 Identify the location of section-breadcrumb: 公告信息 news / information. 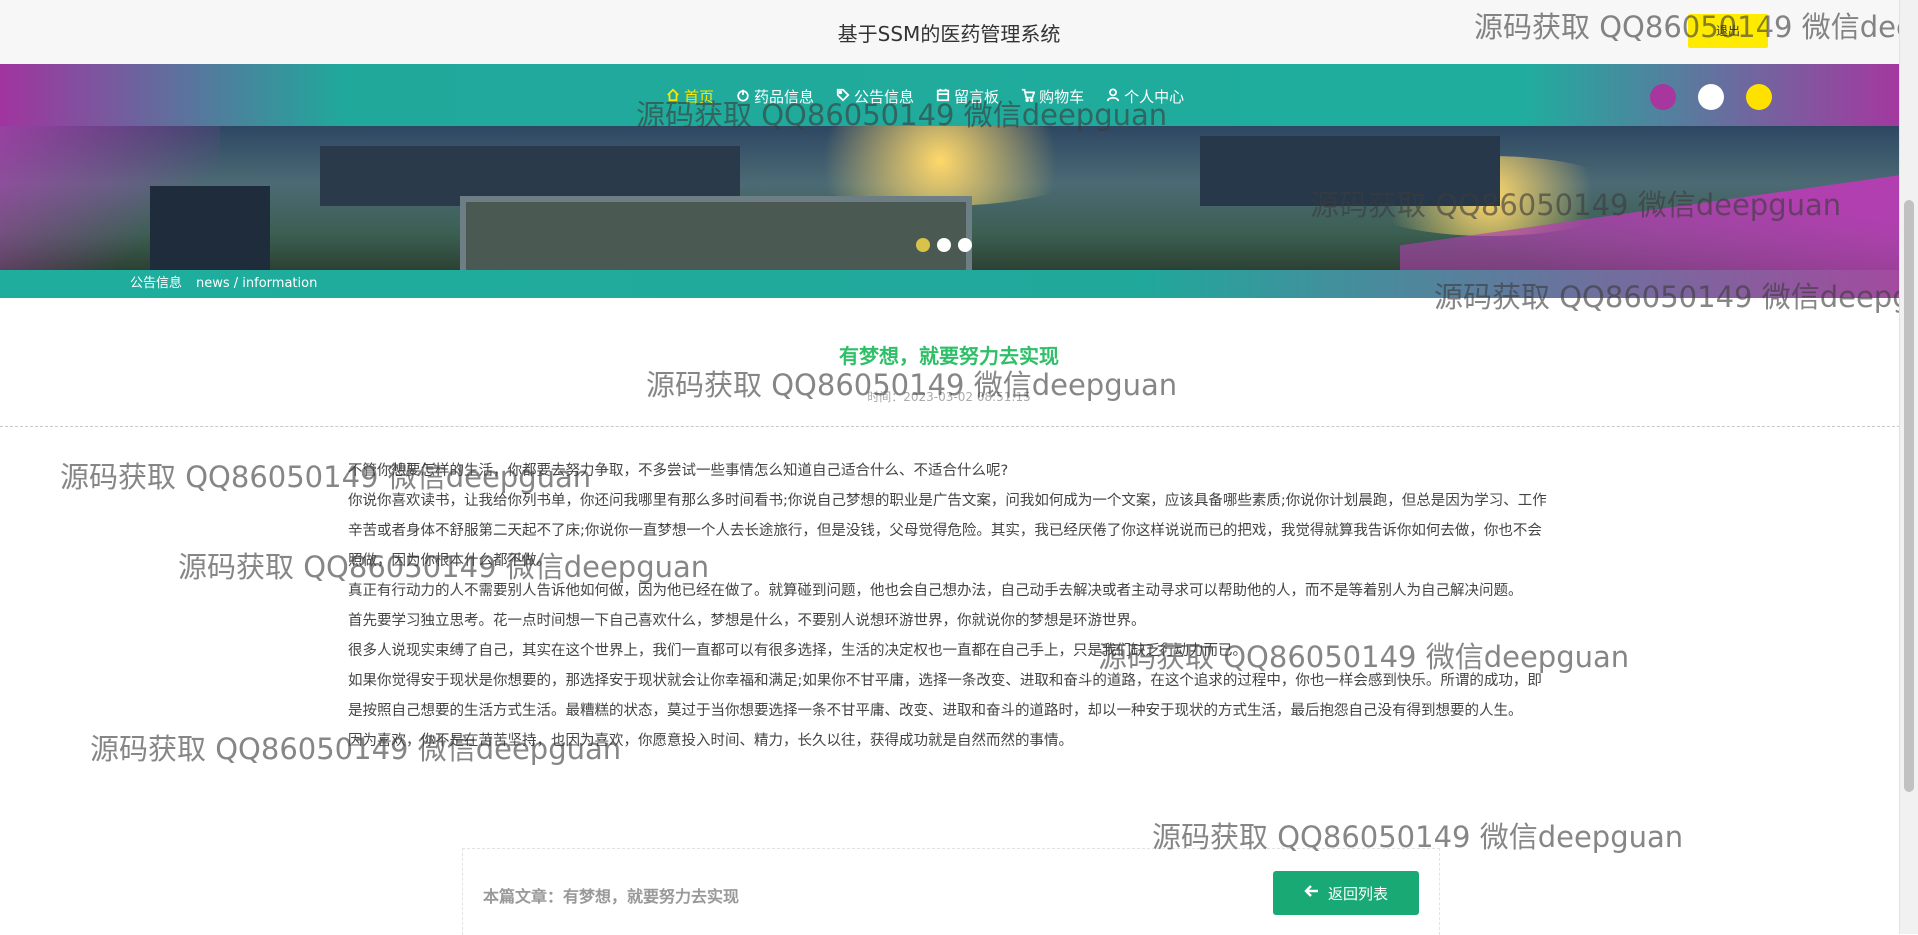
(950, 284).